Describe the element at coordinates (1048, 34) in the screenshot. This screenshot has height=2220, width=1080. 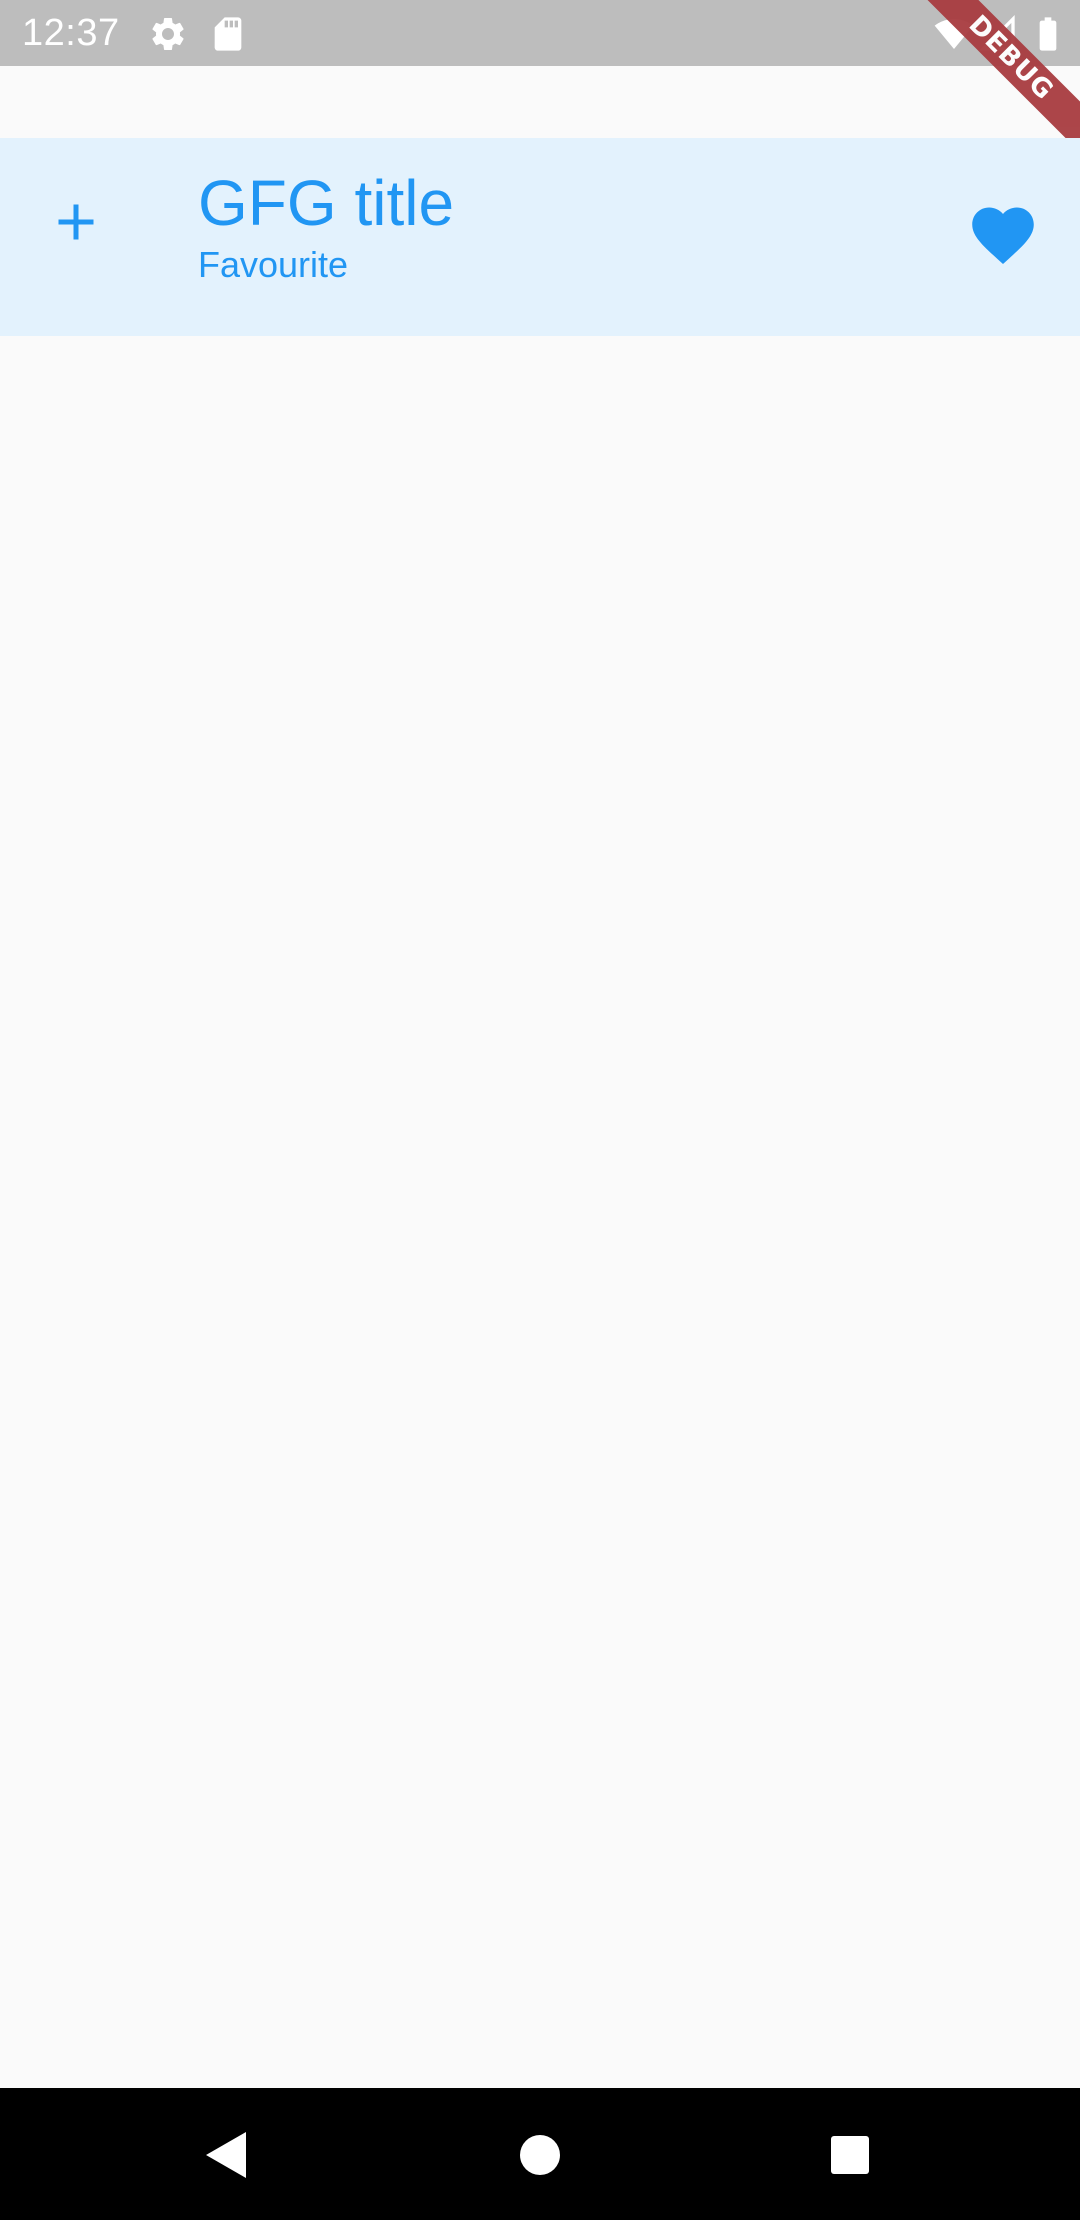
I see `battery-icon` at that location.